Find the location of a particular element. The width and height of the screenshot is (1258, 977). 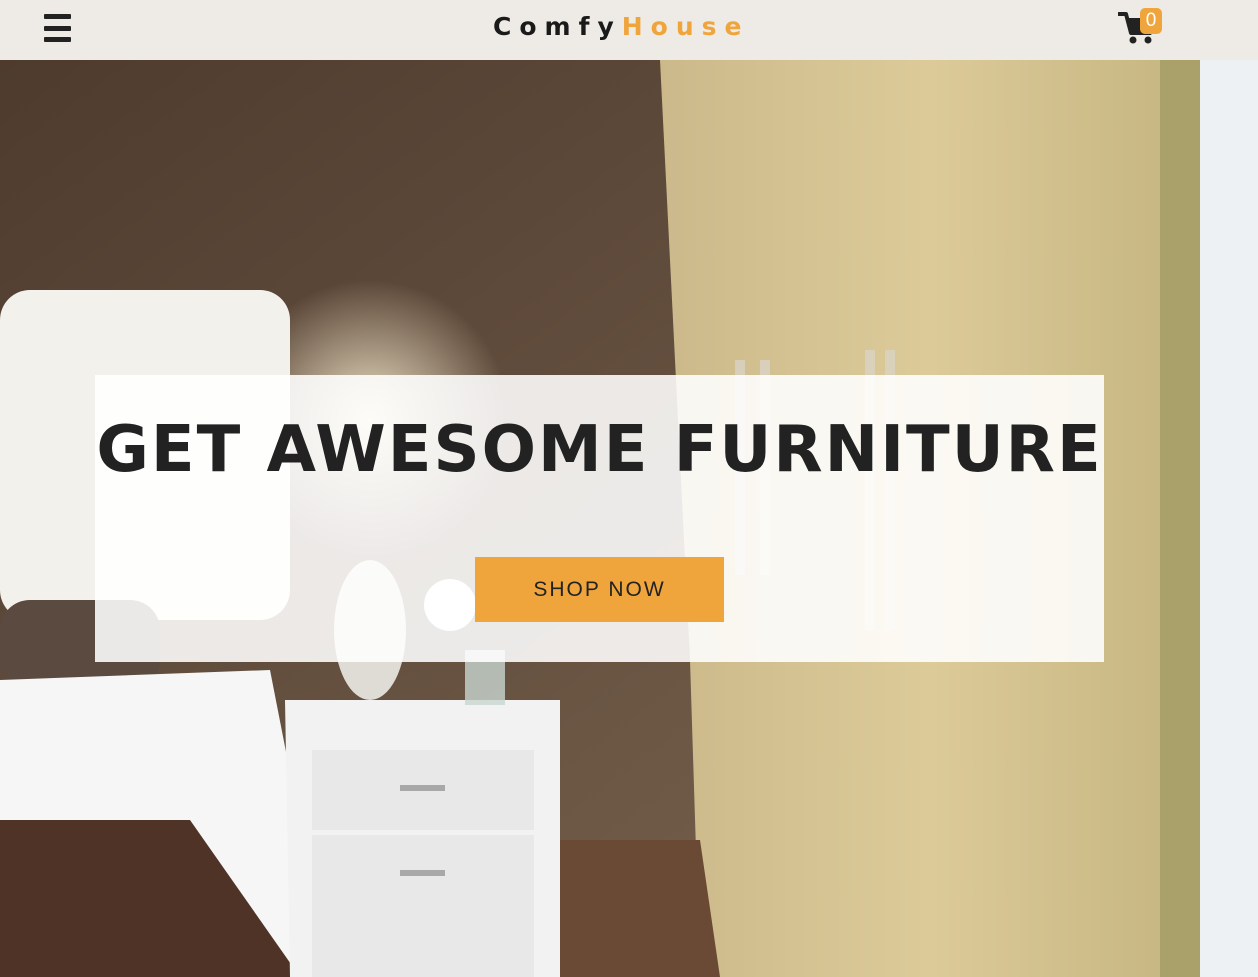

shop-now-button: SHOP NOW is located at coordinates (599, 589).